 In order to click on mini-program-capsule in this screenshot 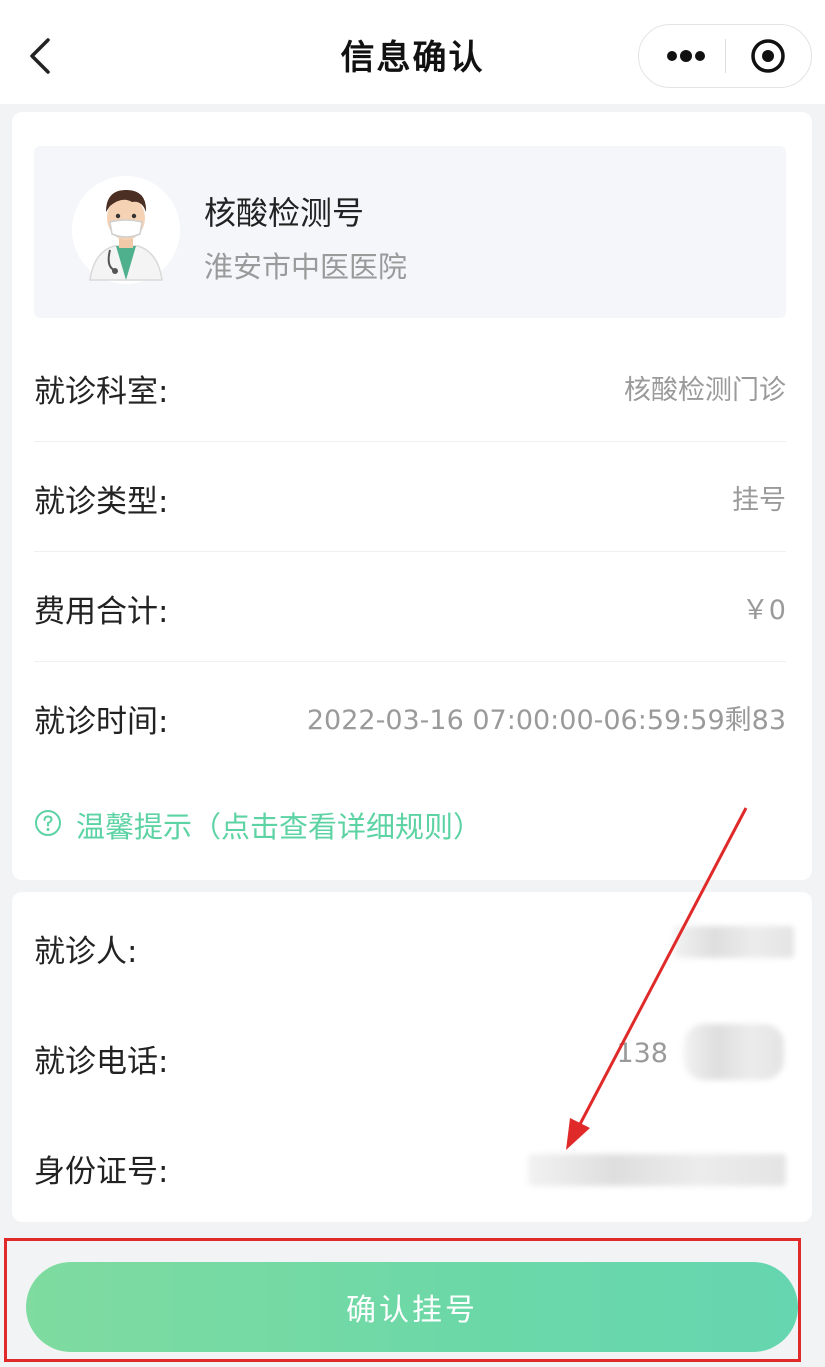, I will do `click(725, 56)`.